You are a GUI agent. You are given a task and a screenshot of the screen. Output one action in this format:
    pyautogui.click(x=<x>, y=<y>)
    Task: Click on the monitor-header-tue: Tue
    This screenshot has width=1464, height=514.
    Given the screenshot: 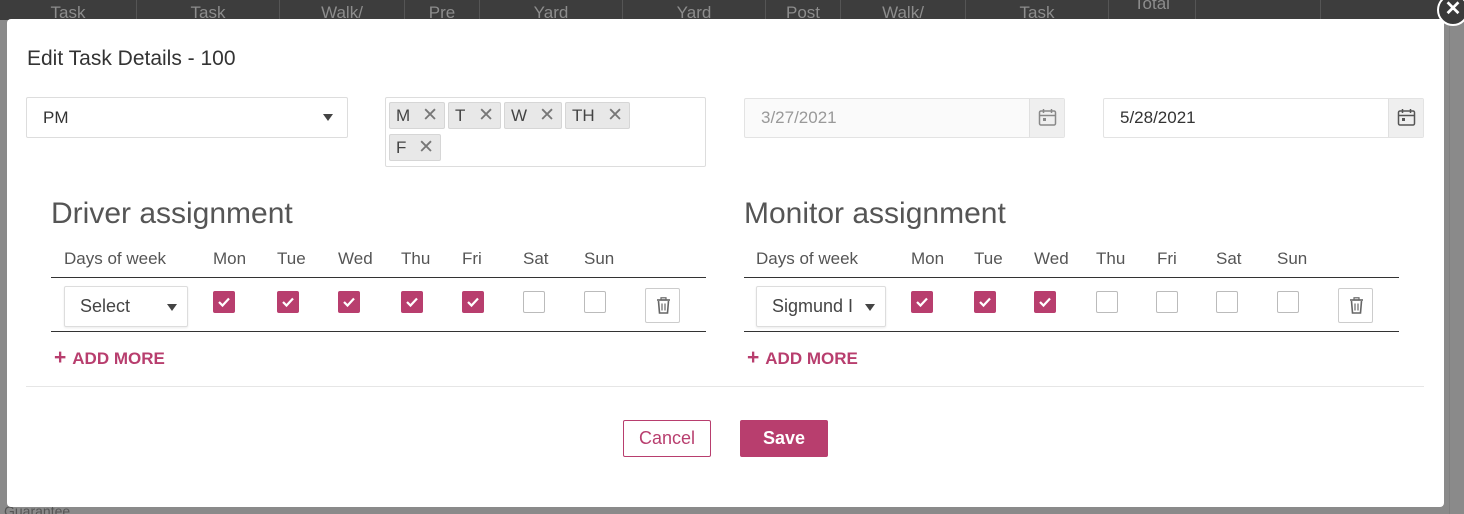 What is the action you would take?
    pyautogui.click(x=988, y=258)
    